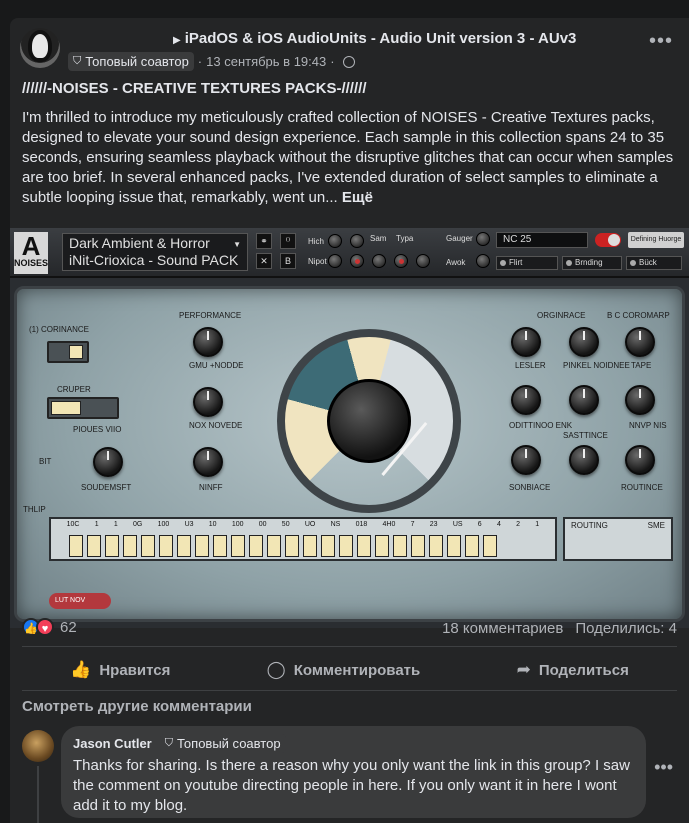 This screenshot has width=689, height=823. What do you see at coordinates (642, 487) in the screenshot?
I see `label-routince: ROUTINCE` at bounding box center [642, 487].